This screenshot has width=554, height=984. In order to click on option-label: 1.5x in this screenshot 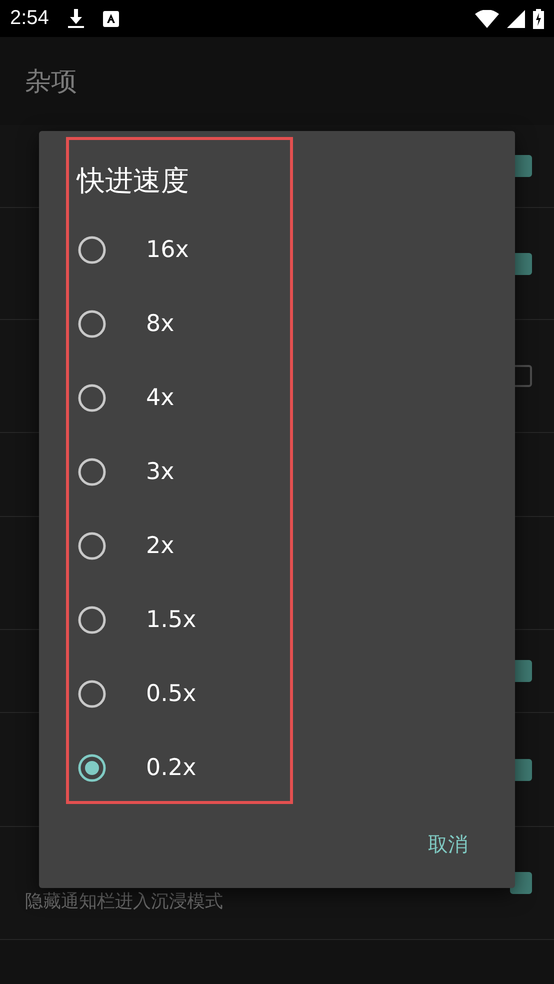, I will do `click(171, 620)`.